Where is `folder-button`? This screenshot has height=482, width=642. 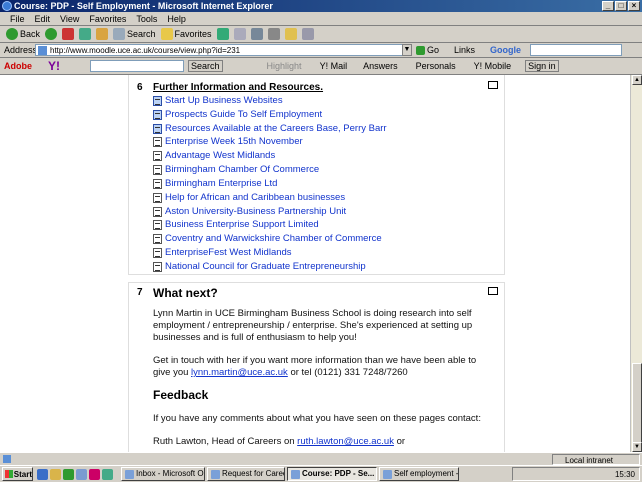 folder-button is located at coordinates (290, 34).